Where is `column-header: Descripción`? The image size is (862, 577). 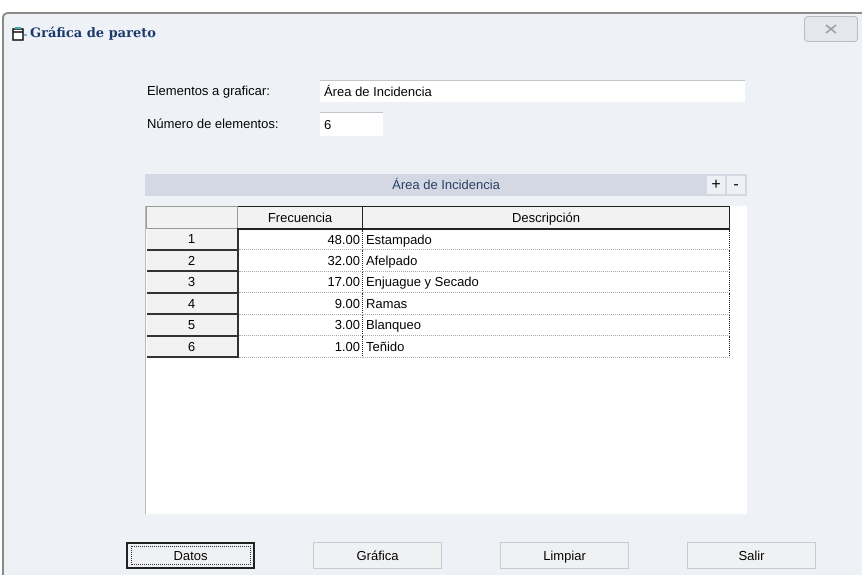
column-header: Descripción is located at coordinates (546, 217).